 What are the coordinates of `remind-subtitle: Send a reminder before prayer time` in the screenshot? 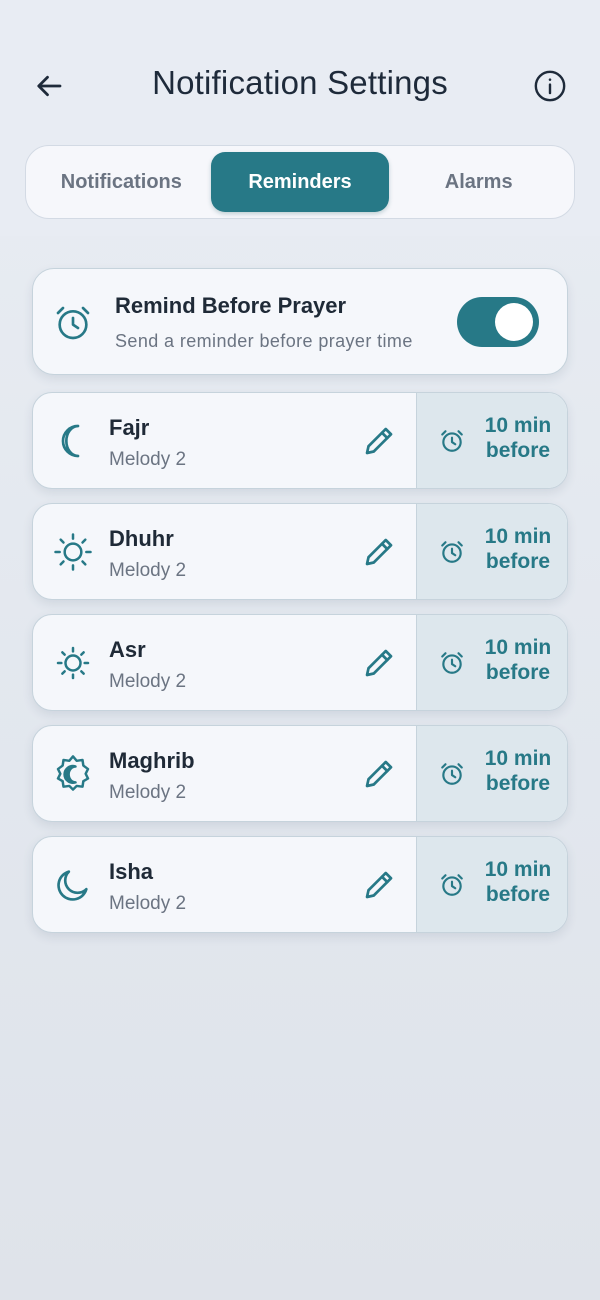 It's located at (264, 341).